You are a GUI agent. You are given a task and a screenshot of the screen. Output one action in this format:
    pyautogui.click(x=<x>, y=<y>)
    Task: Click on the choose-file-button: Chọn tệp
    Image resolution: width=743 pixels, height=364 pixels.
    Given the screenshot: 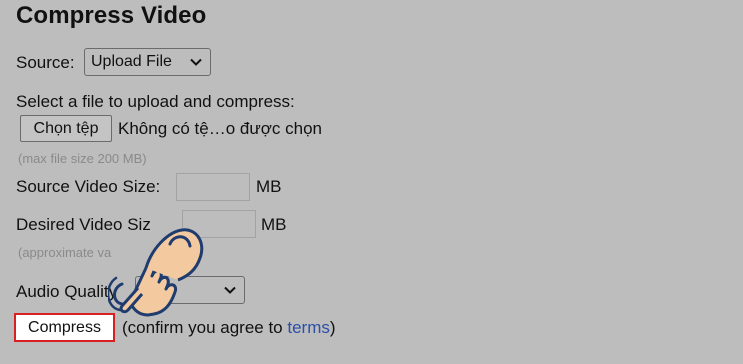 What is the action you would take?
    pyautogui.click(x=66, y=128)
    